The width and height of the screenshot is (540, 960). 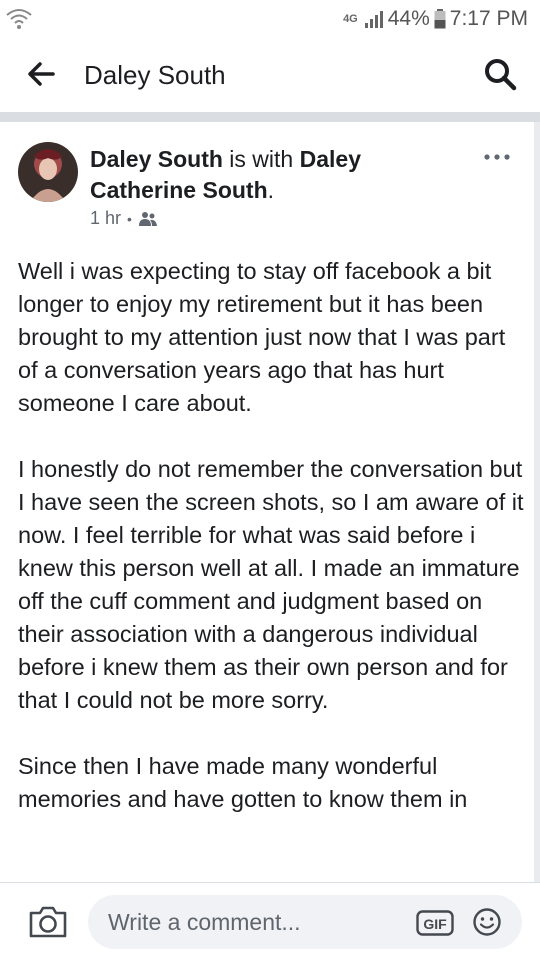 What do you see at coordinates (147, 218) in the screenshot?
I see `friends-icon` at bounding box center [147, 218].